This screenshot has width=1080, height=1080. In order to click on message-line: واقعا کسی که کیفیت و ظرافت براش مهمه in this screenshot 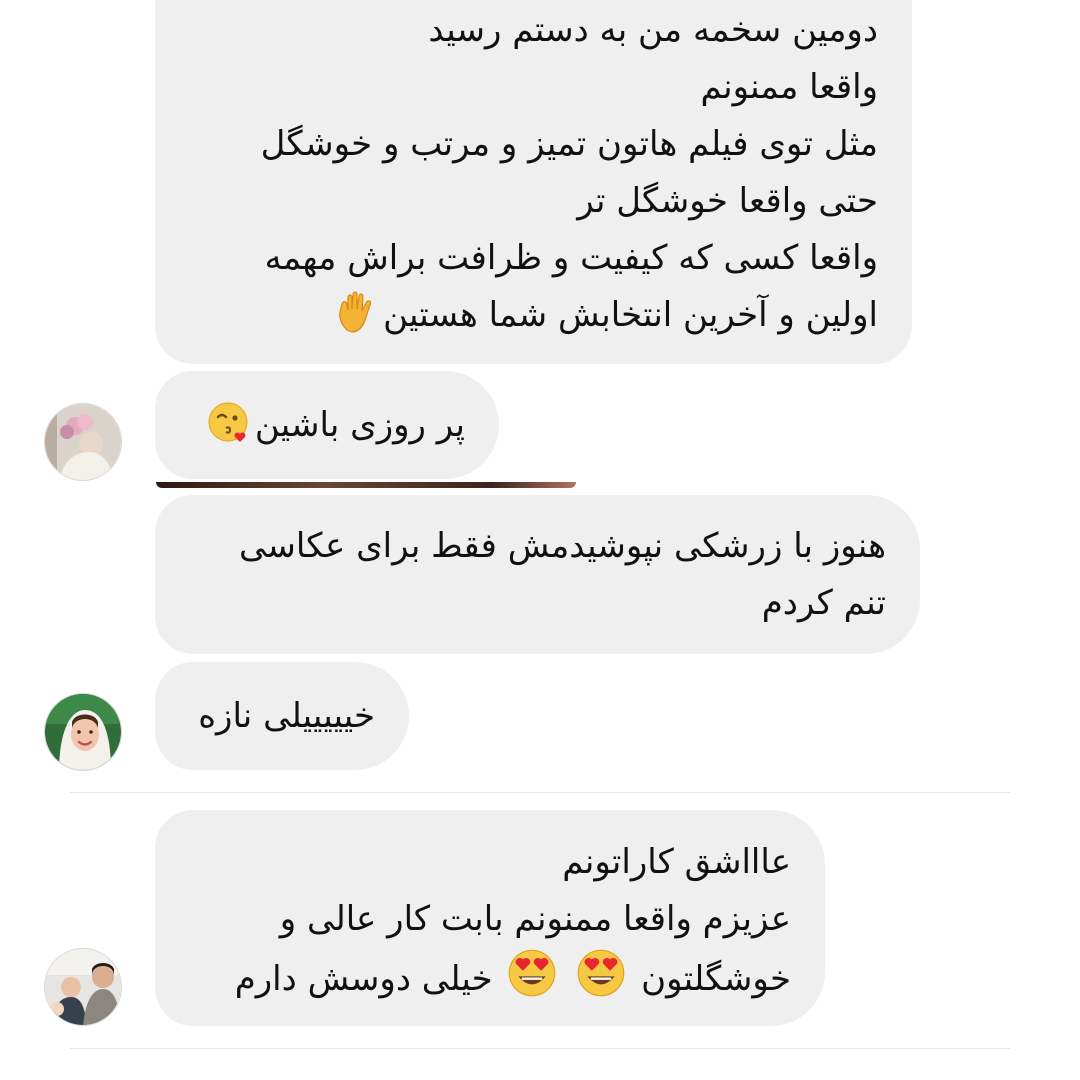, I will do `click(571, 258)`.